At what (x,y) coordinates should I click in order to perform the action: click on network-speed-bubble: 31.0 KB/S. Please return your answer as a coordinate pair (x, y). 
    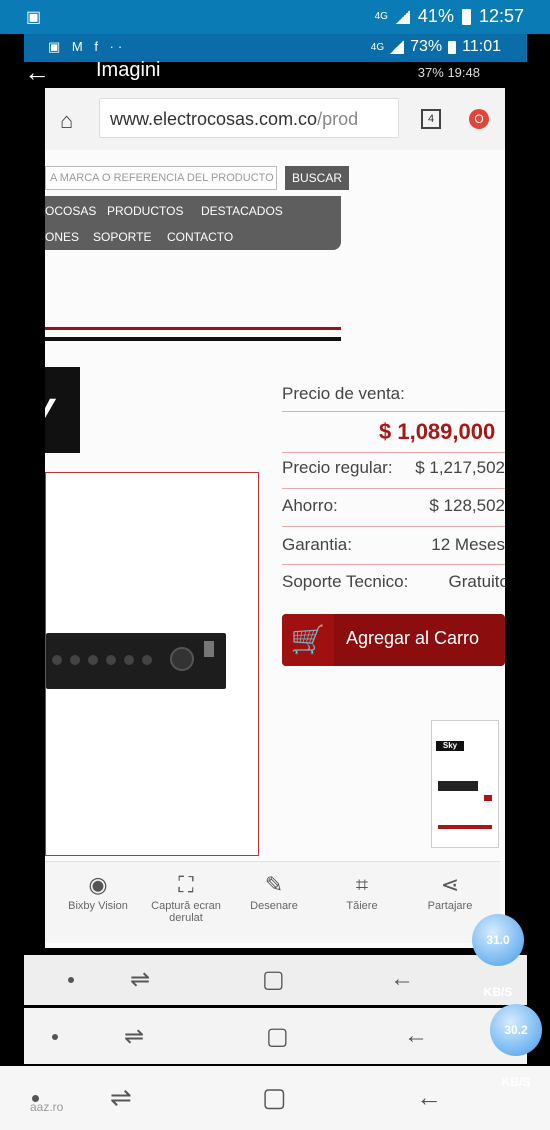
    Looking at the image, I should click on (498, 956).